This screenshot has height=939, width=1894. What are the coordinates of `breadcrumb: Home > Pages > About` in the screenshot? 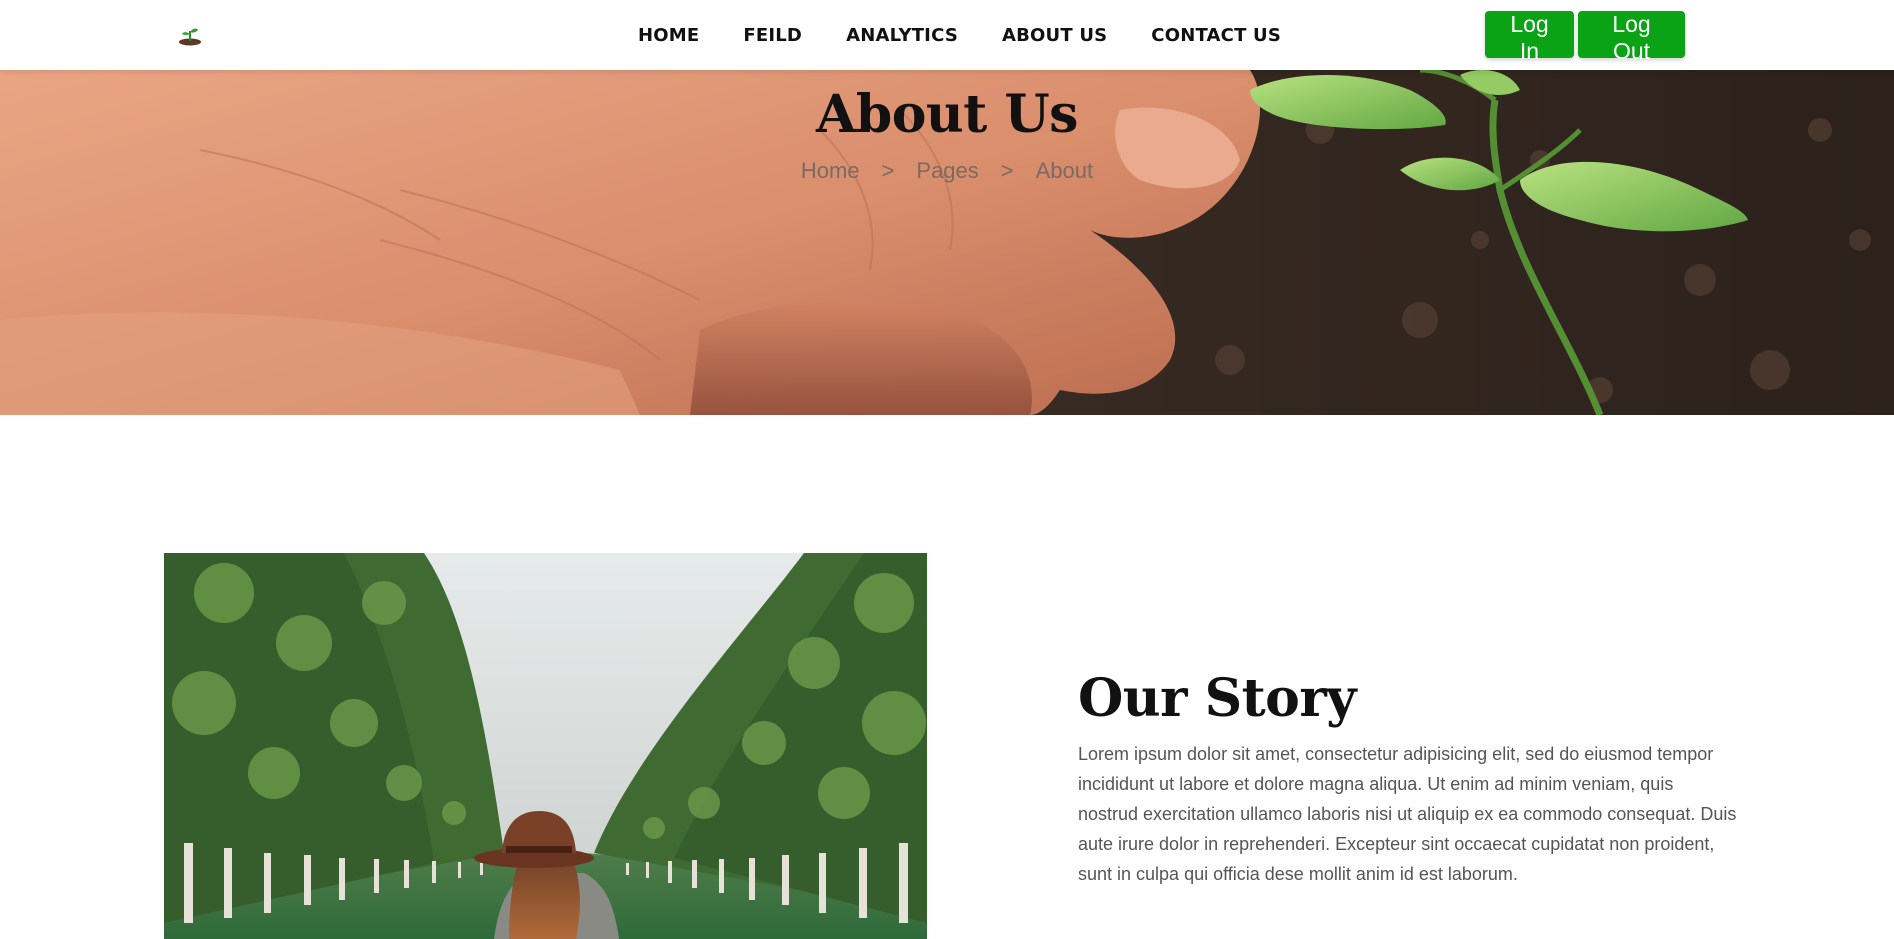 It's located at (947, 171).